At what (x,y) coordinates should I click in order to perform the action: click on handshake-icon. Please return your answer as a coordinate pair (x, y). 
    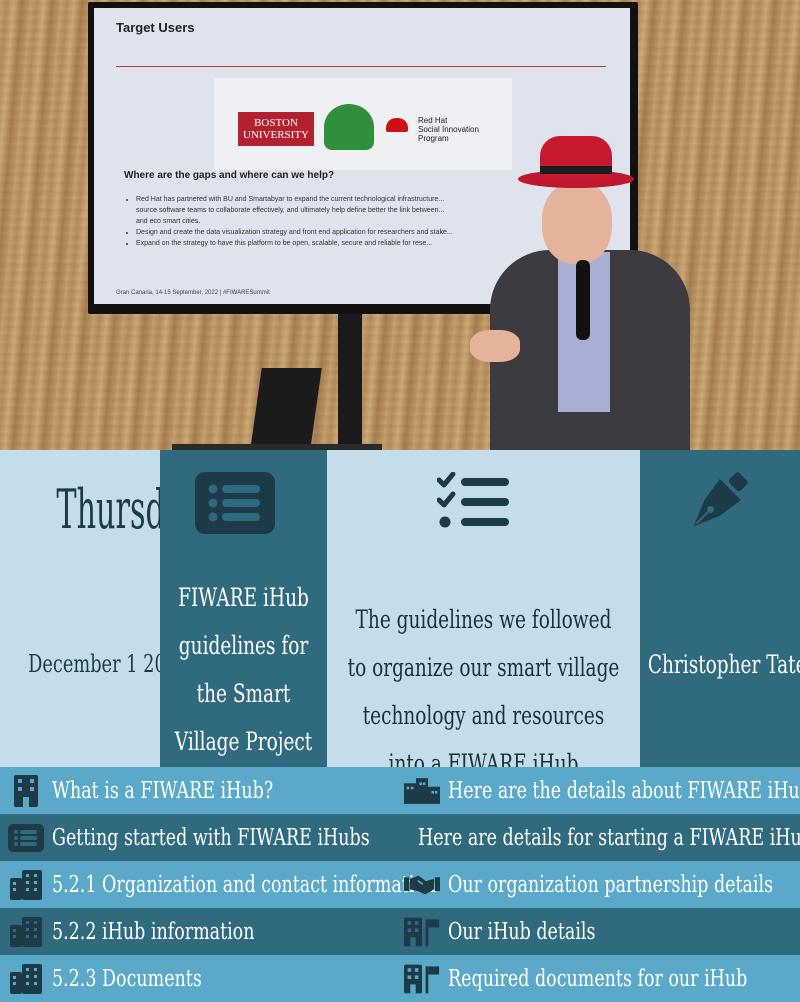
    Looking at the image, I should click on (422, 885).